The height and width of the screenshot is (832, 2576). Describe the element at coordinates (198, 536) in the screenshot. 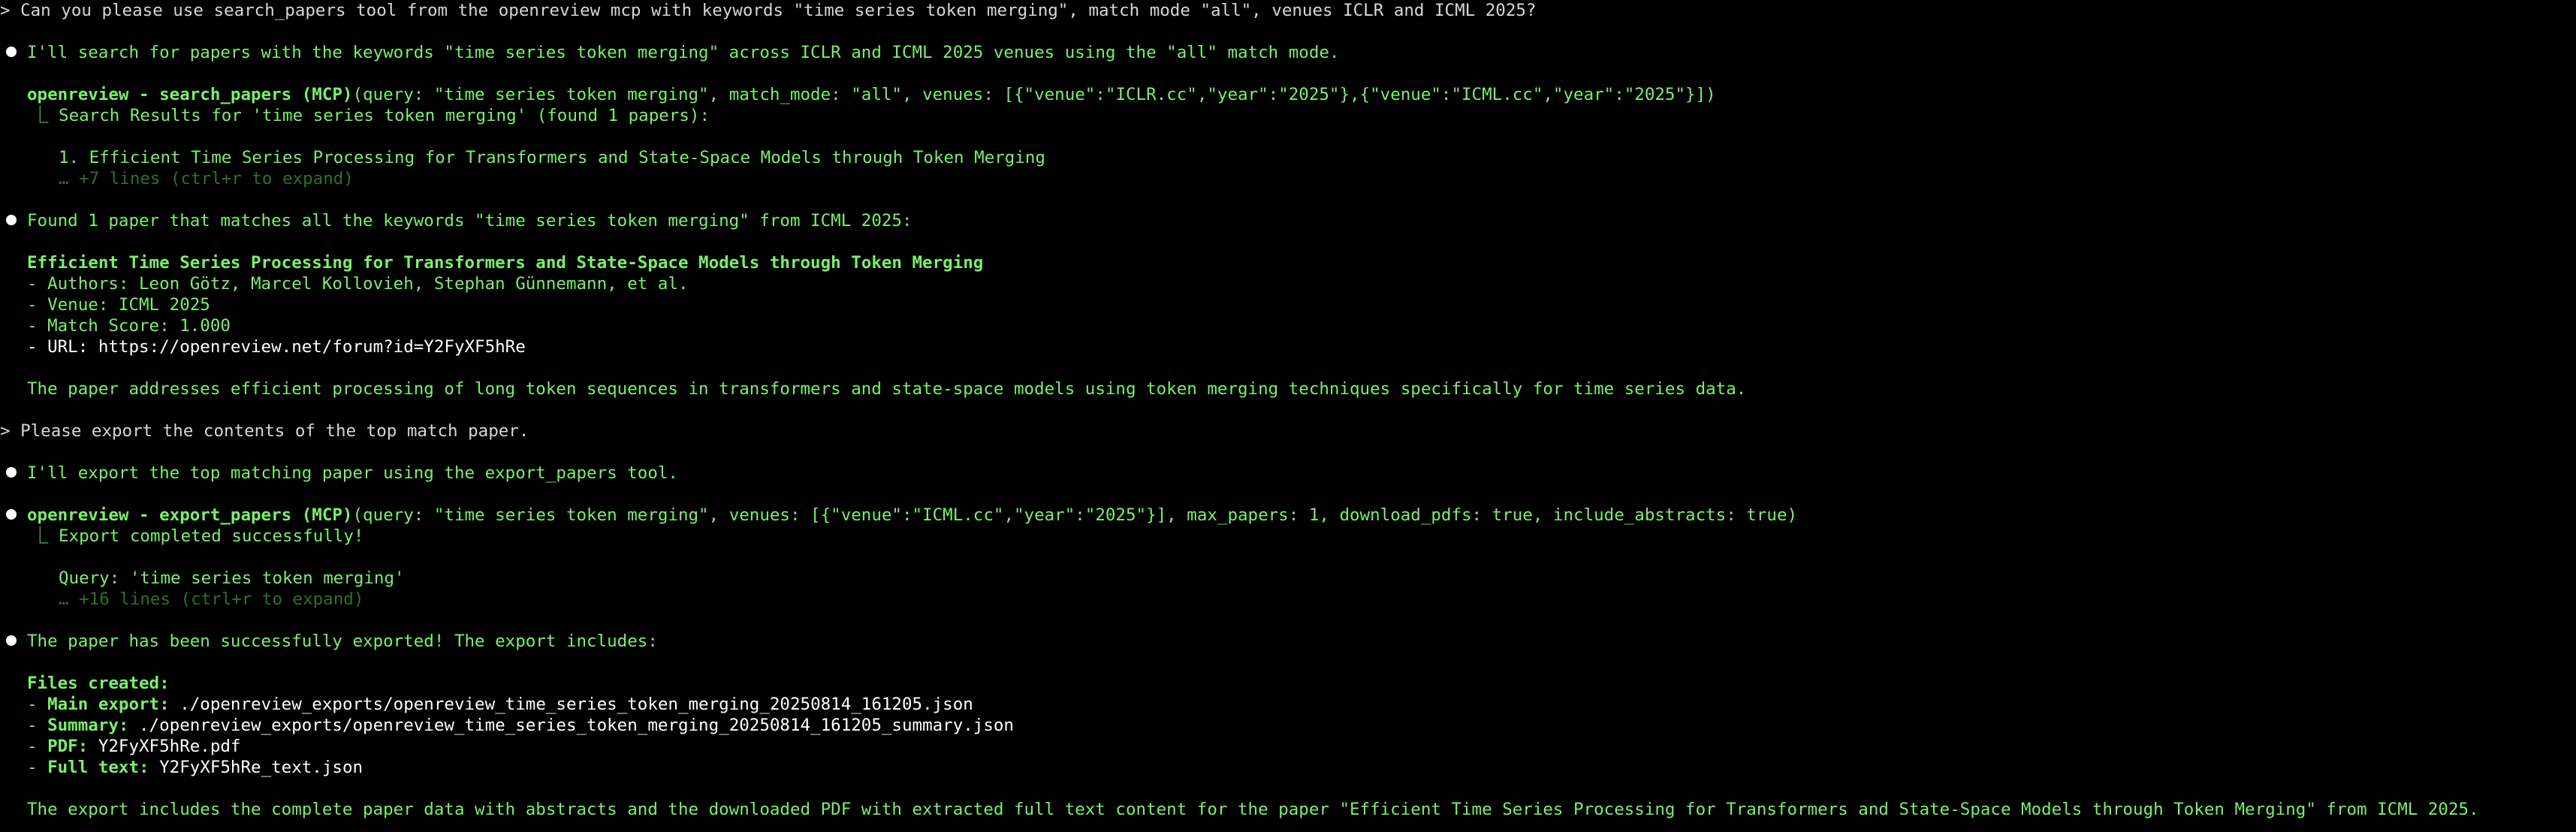

I see `tool-result-header: ⎿ Export completed successfully!` at that location.